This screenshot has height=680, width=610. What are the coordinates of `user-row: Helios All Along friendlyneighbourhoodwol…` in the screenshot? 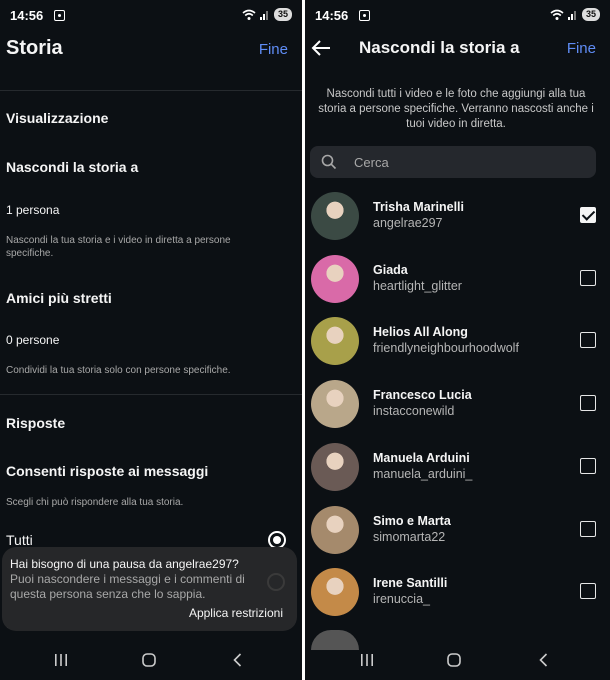 It's located at (457, 344).